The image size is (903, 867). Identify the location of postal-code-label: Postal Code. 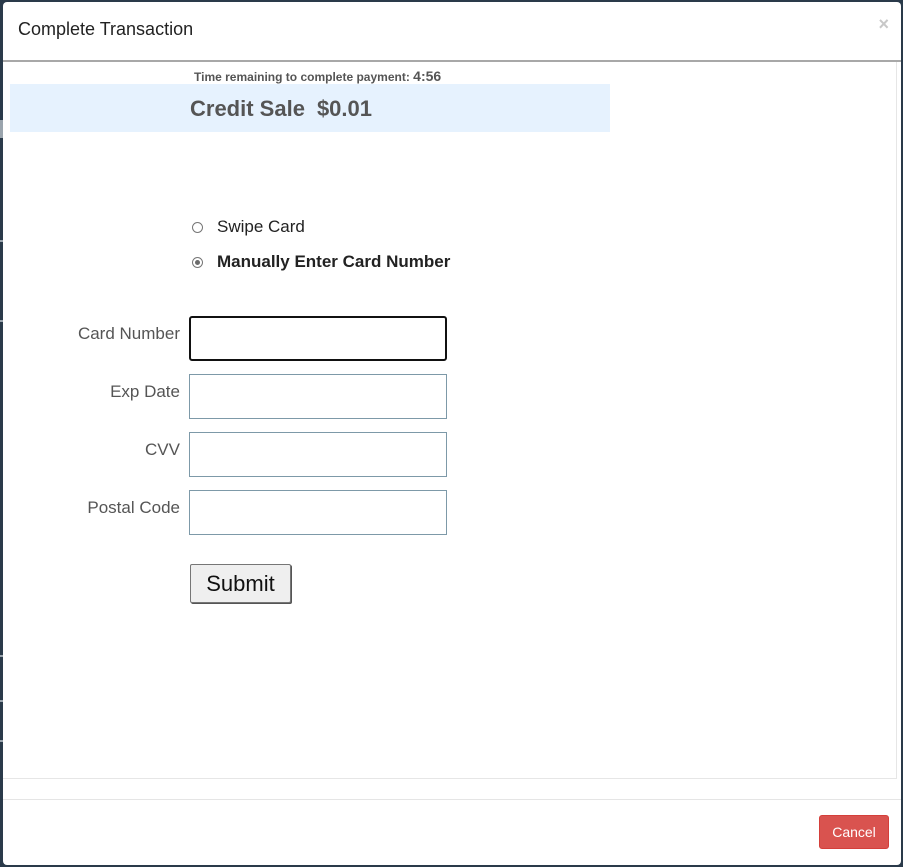
(133, 507).